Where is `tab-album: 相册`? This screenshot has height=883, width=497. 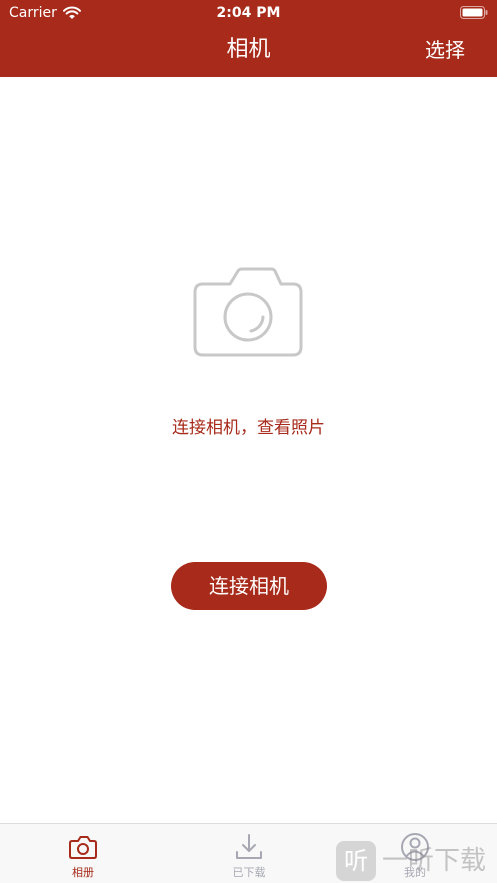 tab-album: 相册 is located at coordinates (83, 853).